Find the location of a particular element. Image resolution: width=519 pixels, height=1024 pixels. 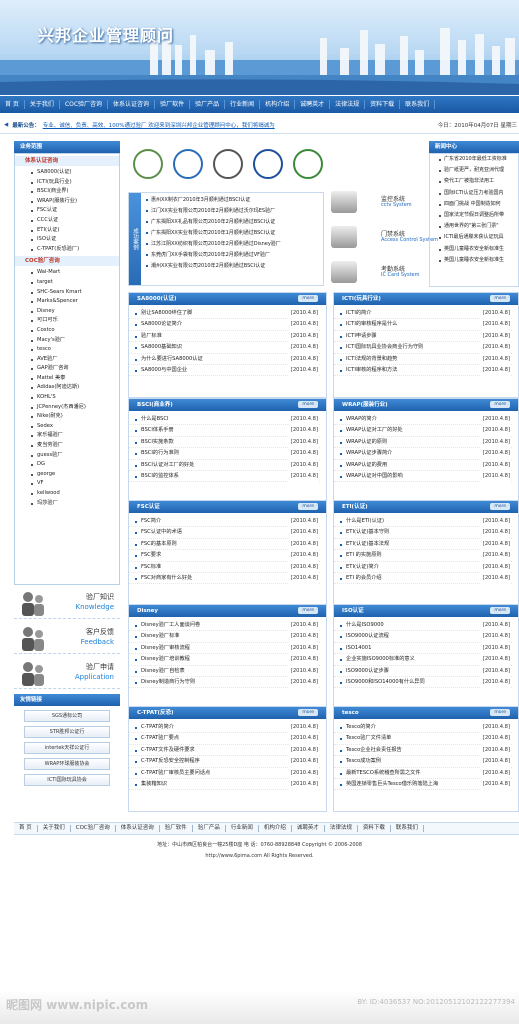

footer-nav-item: 验厂产品 is located at coordinates (209, 828).